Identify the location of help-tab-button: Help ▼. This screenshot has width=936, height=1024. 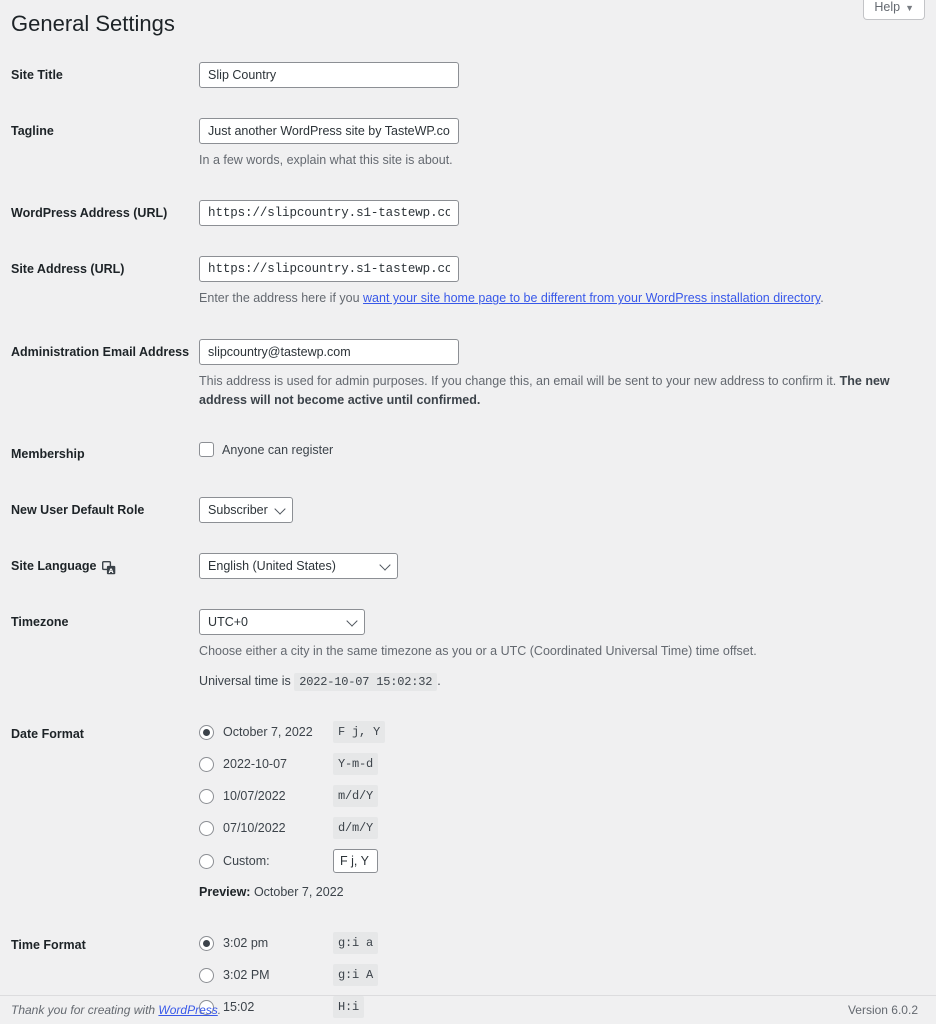
(894, 10).